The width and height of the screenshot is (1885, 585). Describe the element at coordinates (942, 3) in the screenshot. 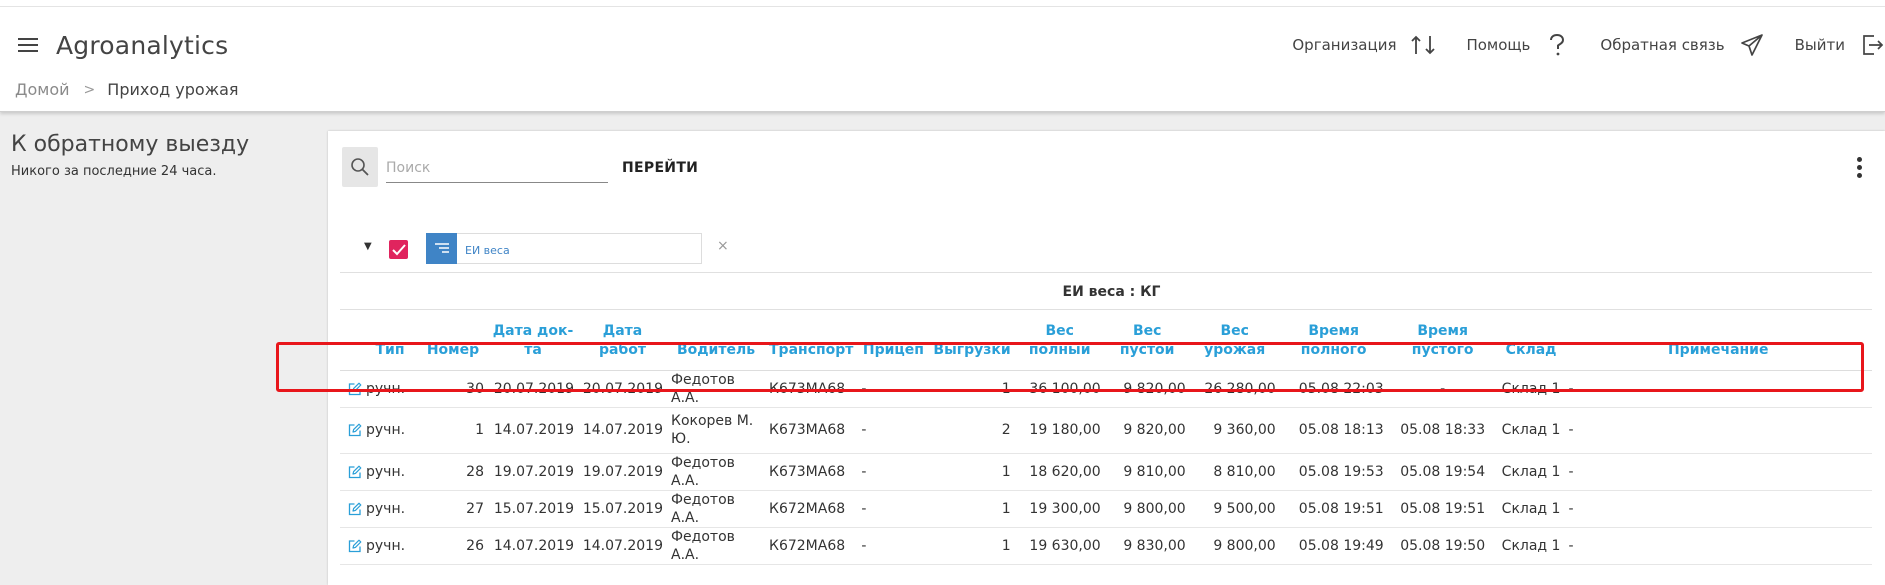

I see `top-strip` at that location.